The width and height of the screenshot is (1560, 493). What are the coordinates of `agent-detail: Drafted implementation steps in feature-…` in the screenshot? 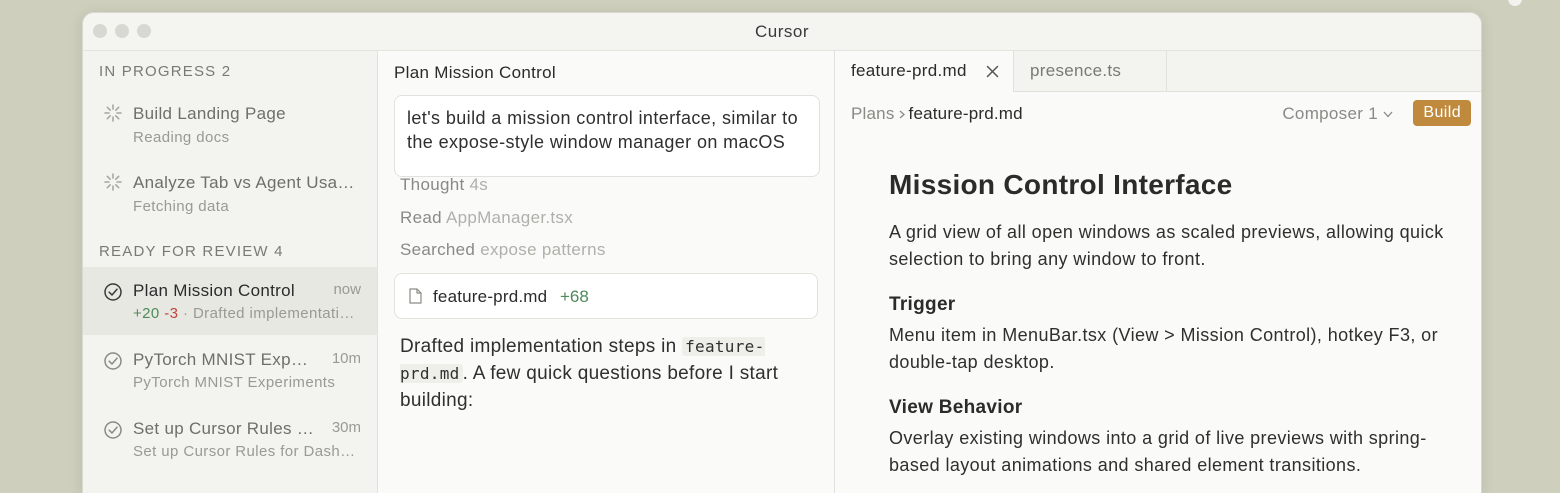 It's located at (276, 313).